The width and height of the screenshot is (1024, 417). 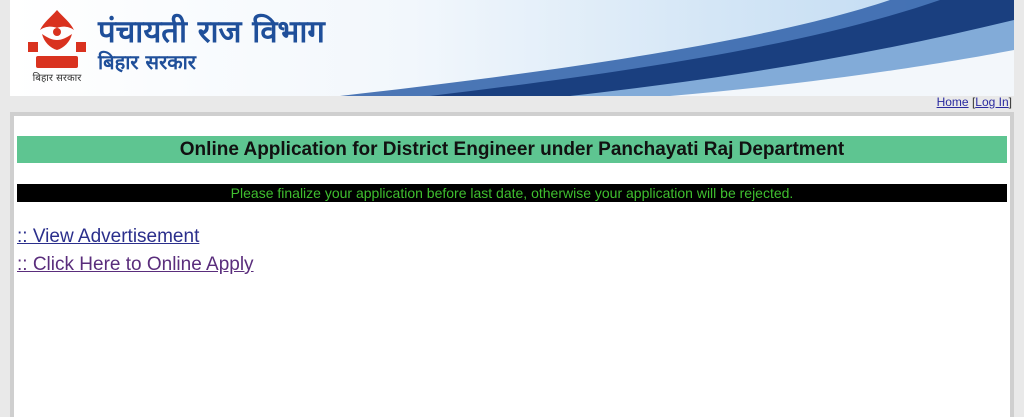 What do you see at coordinates (108, 237) in the screenshot?
I see `view-advertisement-link: :: View Advertisement` at bounding box center [108, 237].